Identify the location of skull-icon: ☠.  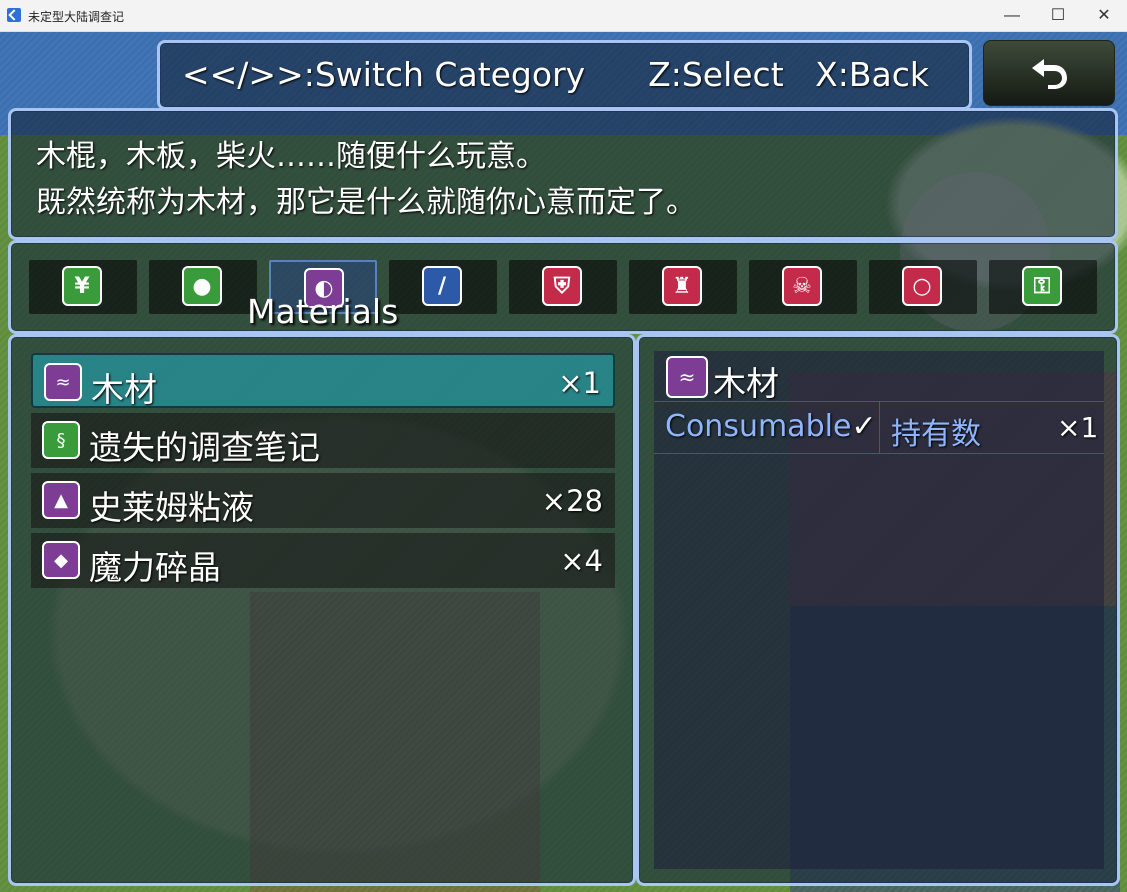
(802, 286).